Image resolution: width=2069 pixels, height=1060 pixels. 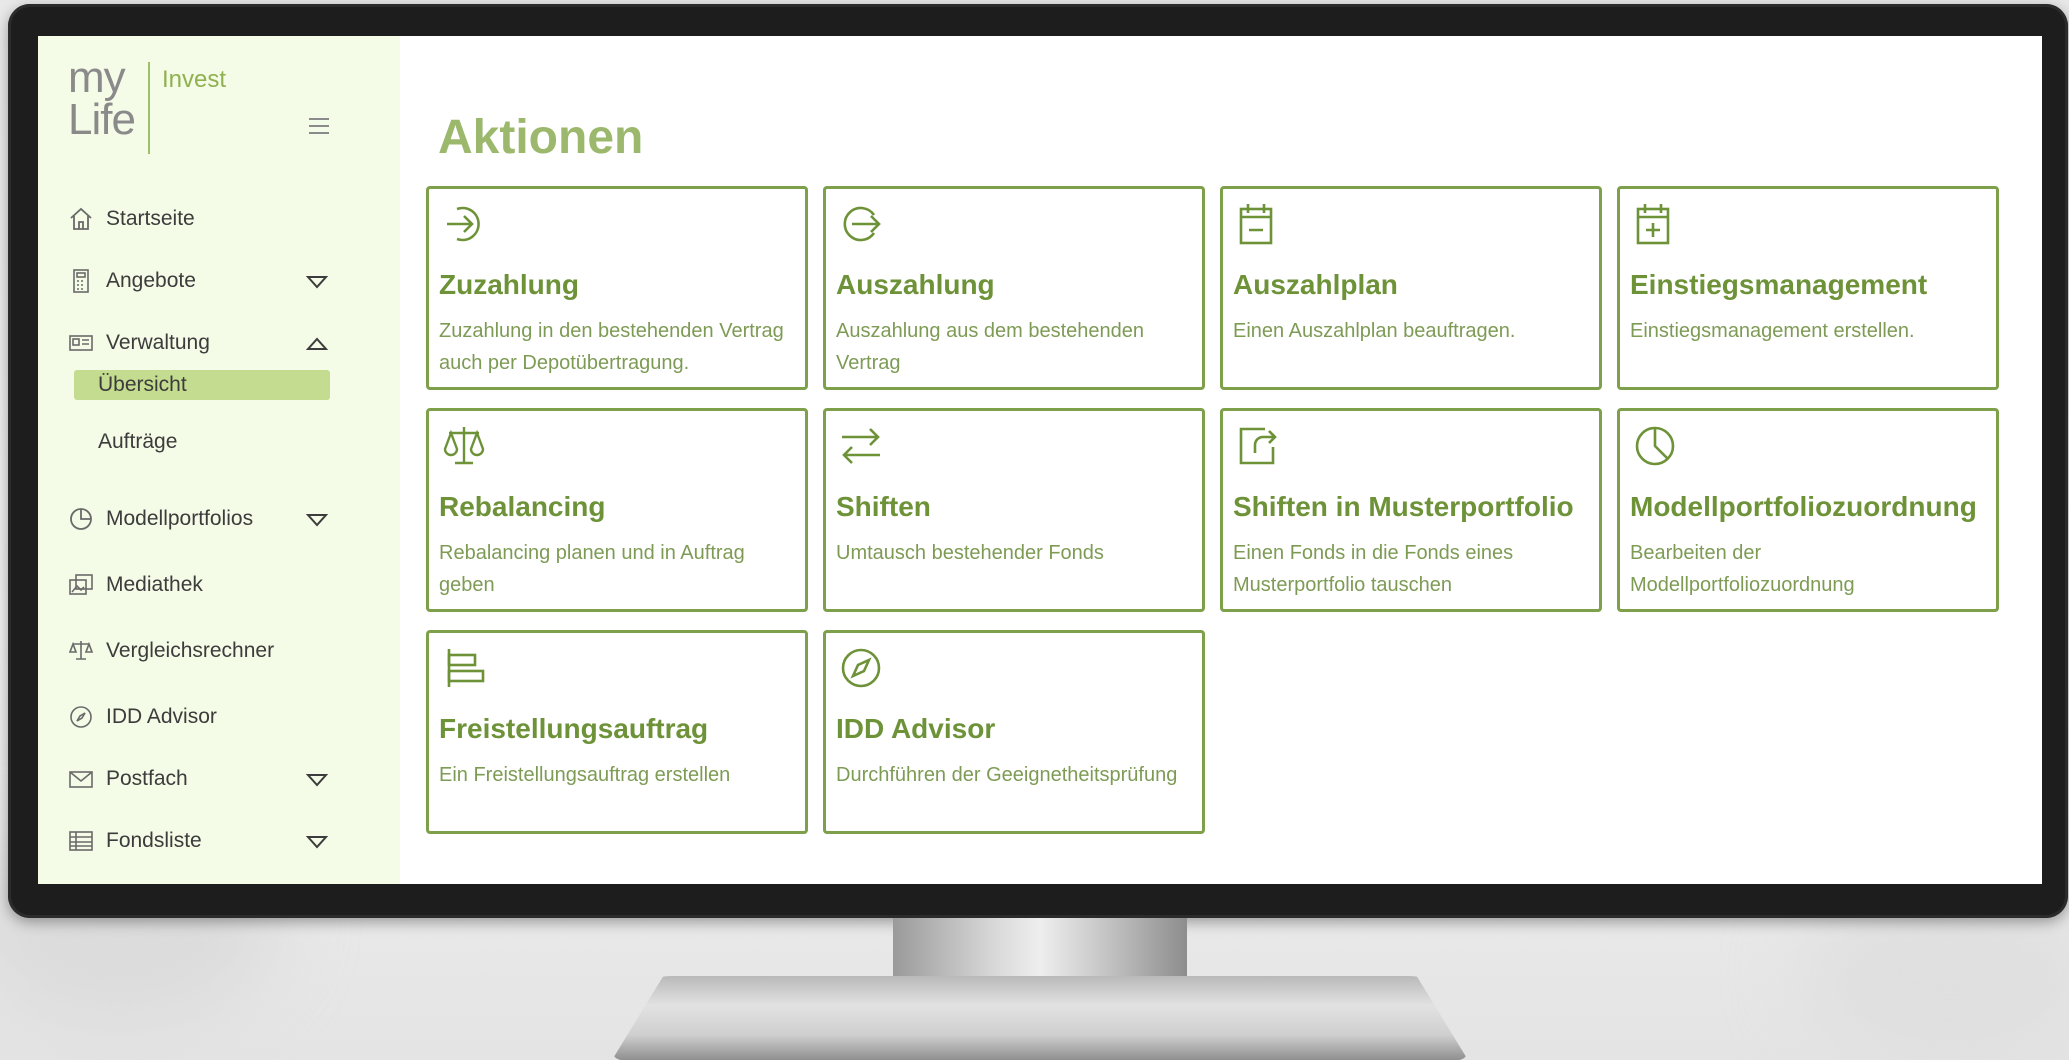 What do you see at coordinates (861, 446) in the screenshot?
I see `swap-arrows-icon` at bounding box center [861, 446].